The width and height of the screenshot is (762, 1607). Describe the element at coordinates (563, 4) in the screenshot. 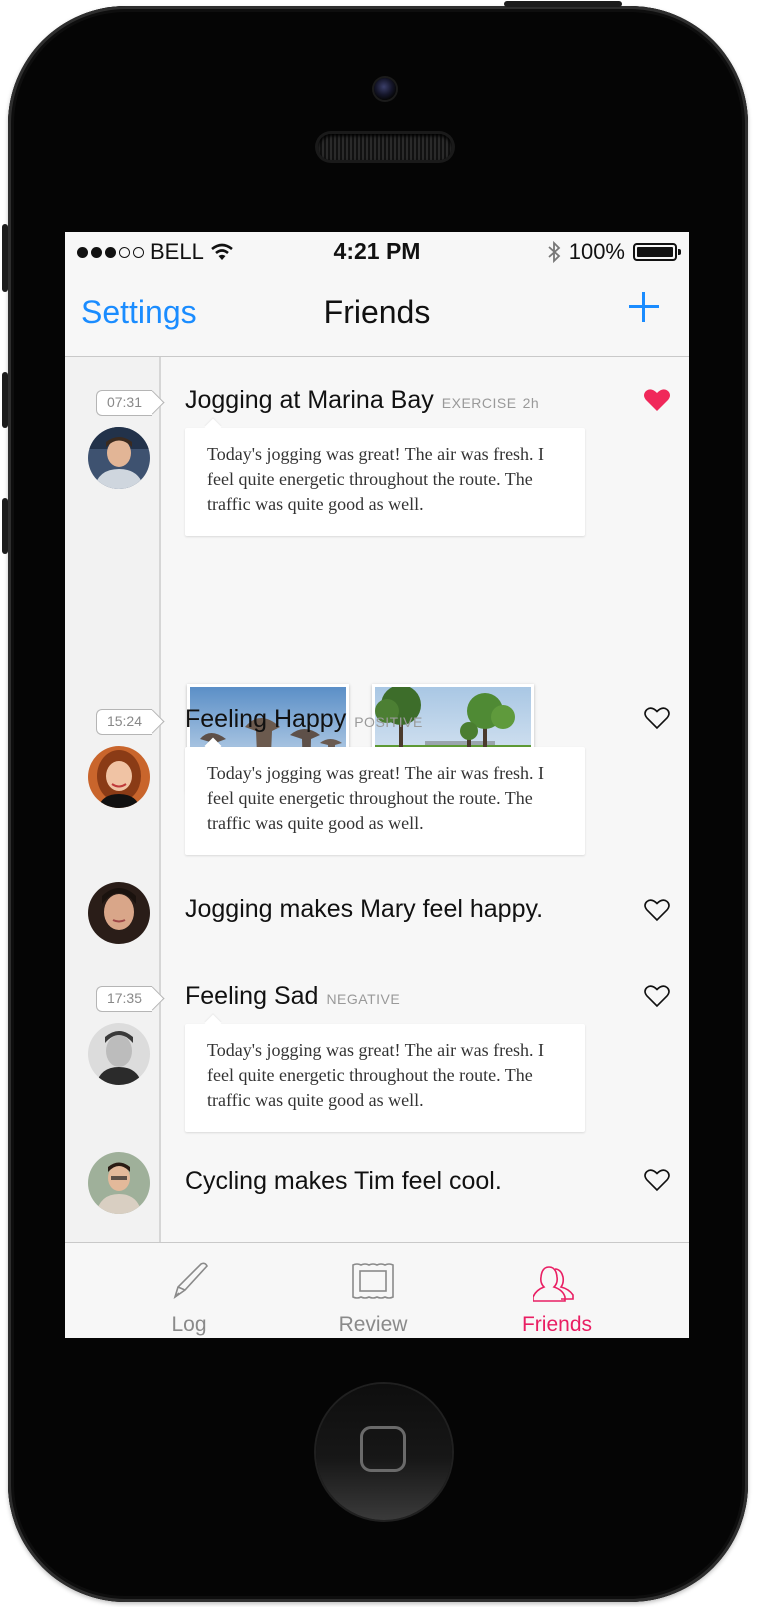

I see `power-button` at that location.